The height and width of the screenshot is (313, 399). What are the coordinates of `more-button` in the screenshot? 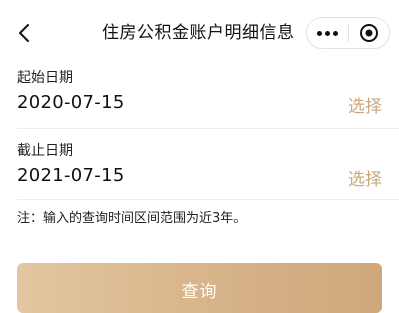 It's located at (327, 33).